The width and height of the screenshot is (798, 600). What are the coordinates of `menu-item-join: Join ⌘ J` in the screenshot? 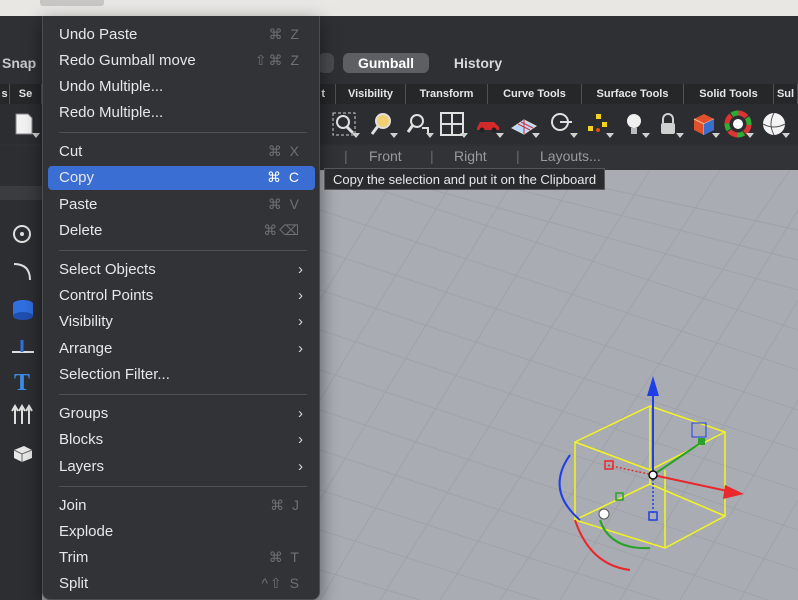 It's located at (181, 506).